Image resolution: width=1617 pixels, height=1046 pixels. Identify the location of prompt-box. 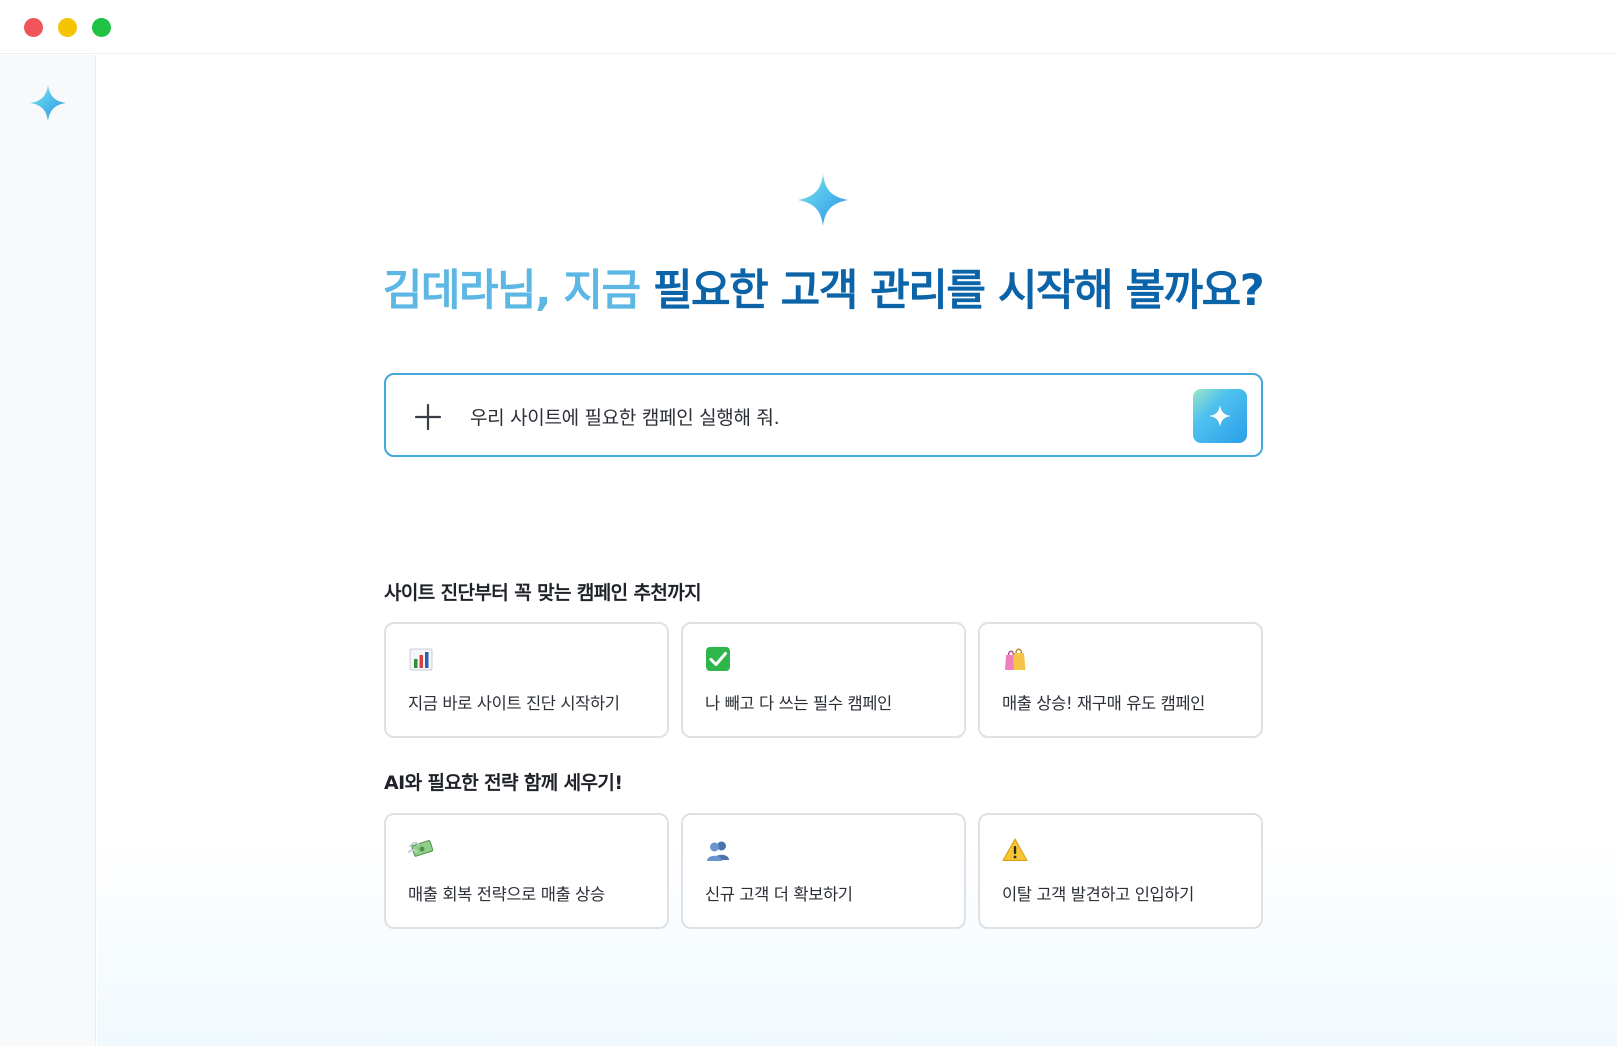
(823, 415).